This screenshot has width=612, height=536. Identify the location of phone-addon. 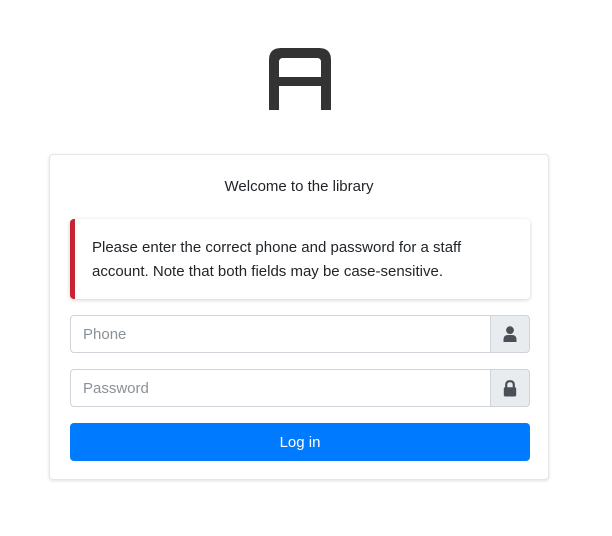
(510, 334).